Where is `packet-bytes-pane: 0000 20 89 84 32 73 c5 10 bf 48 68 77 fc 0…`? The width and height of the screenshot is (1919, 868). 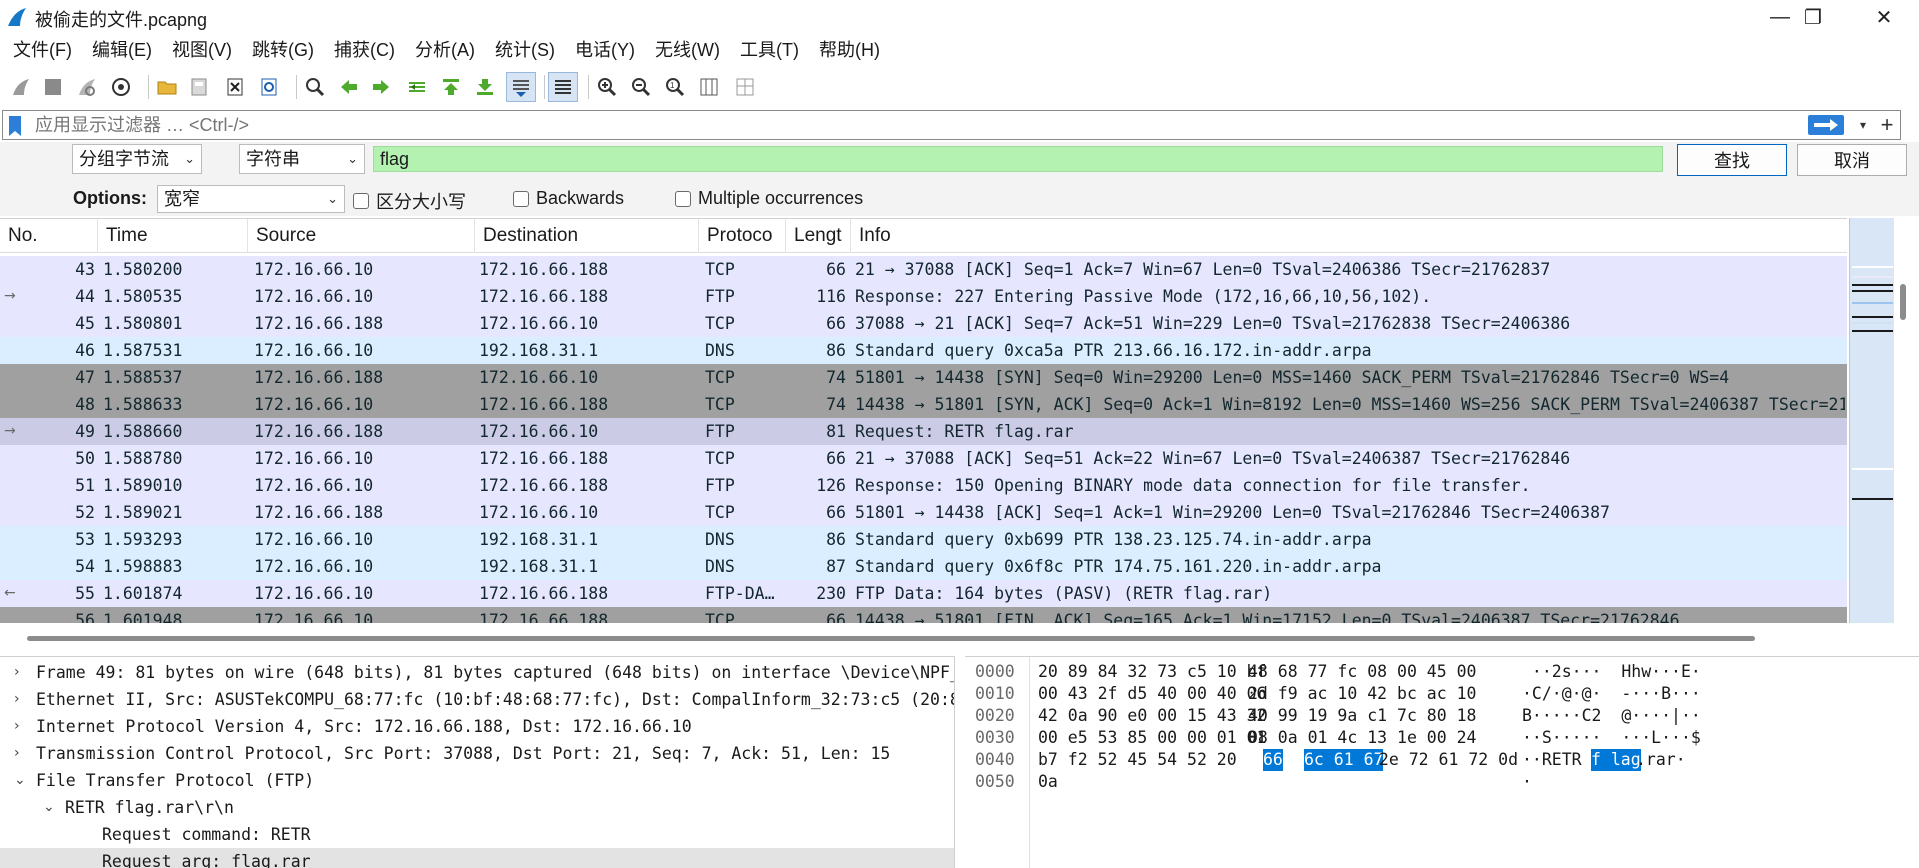
packet-bytes-pane: 0000 20 89 84 32 73 c5 10 bf 48 68 77 fc 0… is located at coordinates (1442, 762).